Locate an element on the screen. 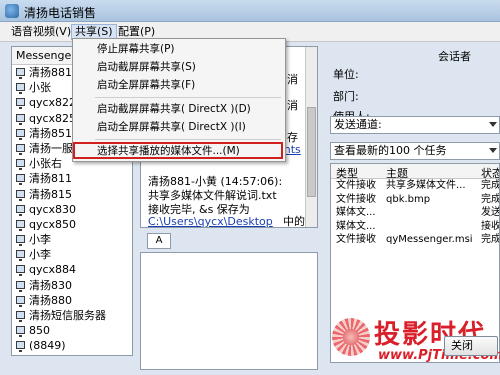 The image size is (500, 375). task-filter-select: 查看最新的100 个任务 is located at coordinates (415, 151).